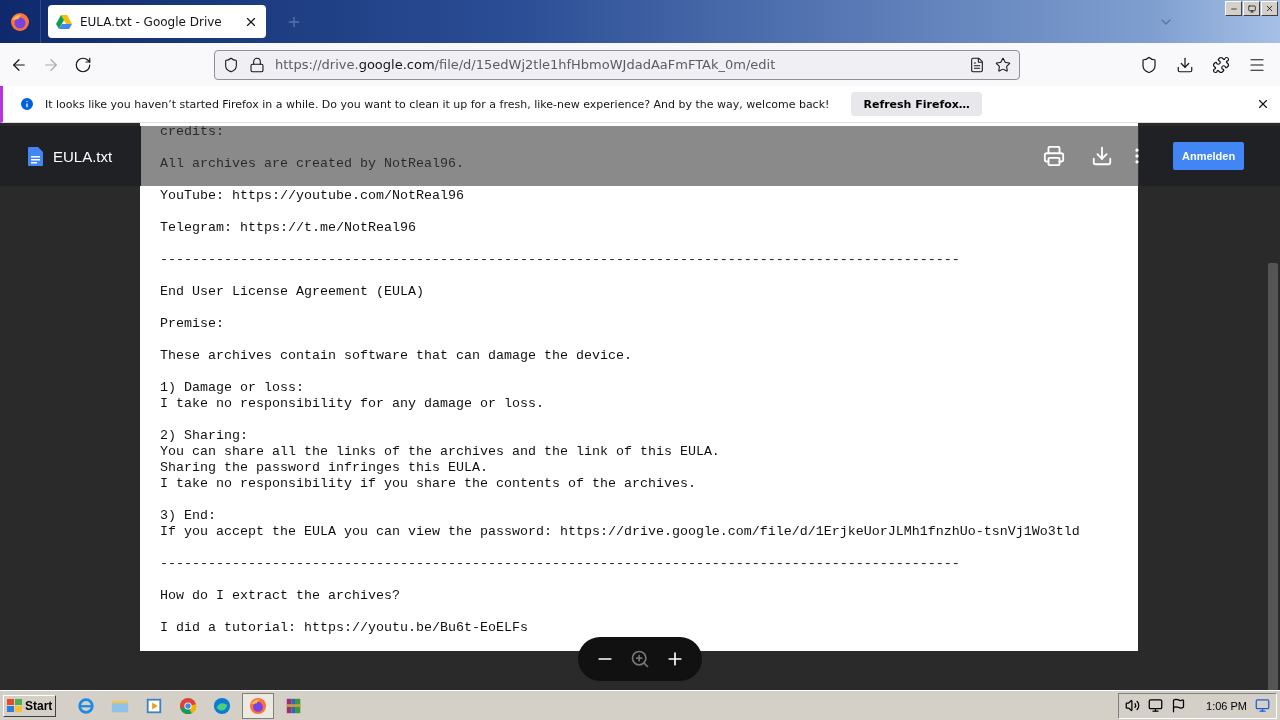  I want to click on document-line: 3) End:, so click(188, 516).